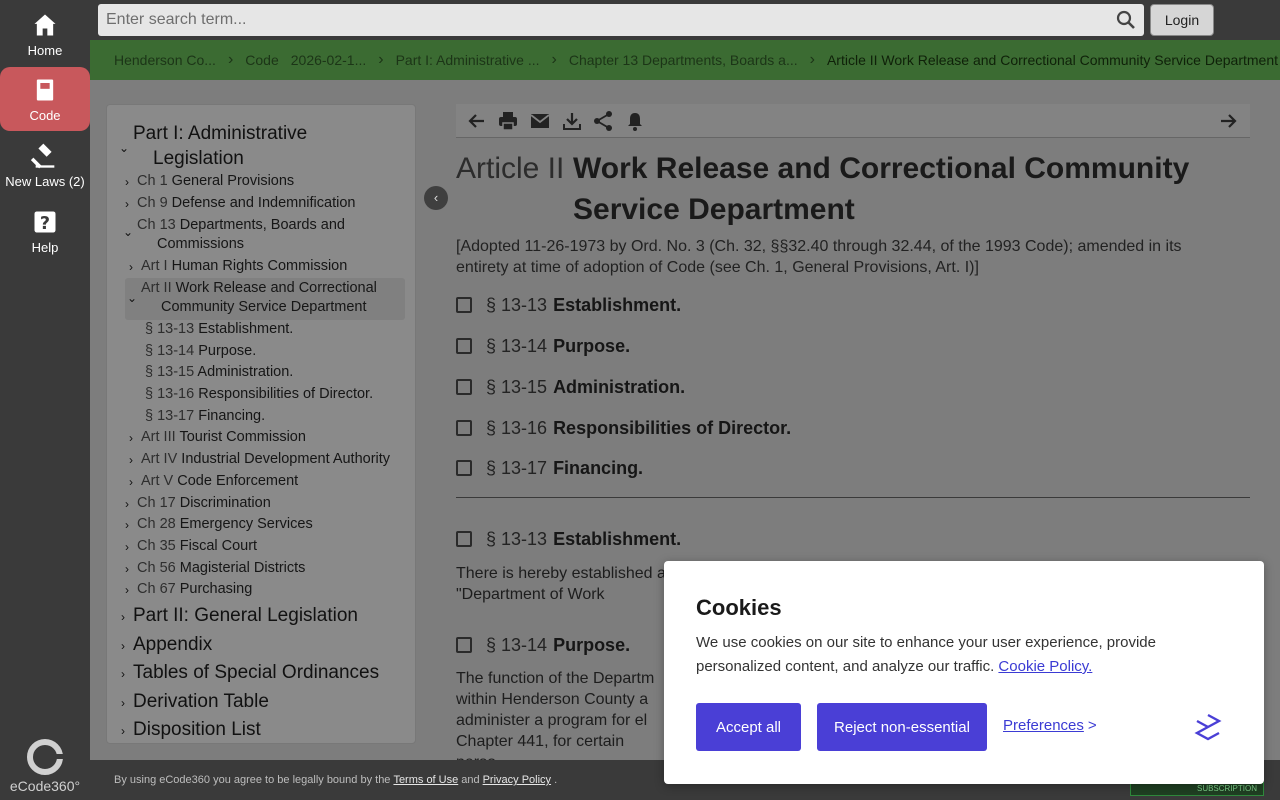 This screenshot has height=800, width=1280. Describe the element at coordinates (1050, 725) in the screenshot. I see `preferences-link: Preferences >` at that location.